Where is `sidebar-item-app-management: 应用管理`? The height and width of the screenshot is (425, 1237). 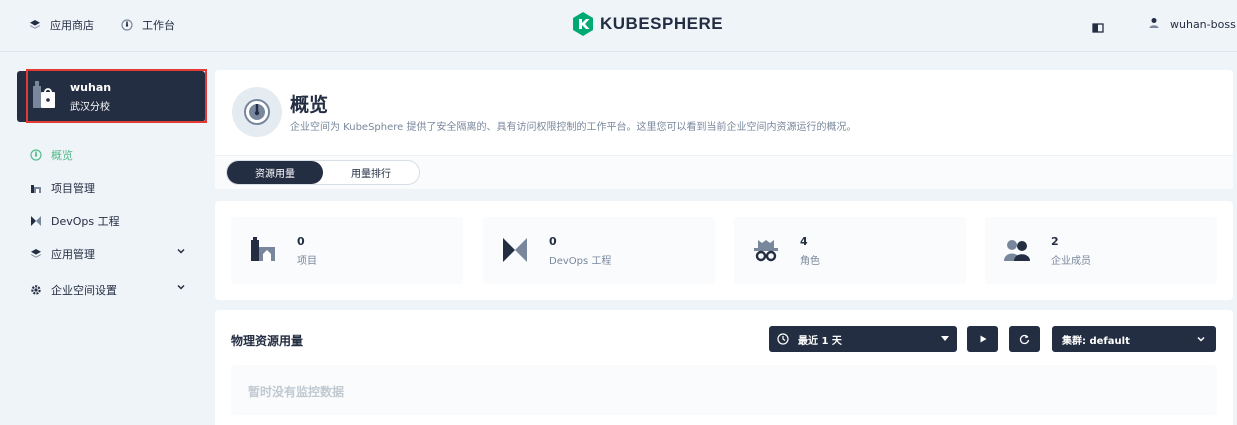
sidebar-item-app-management: 应用管理 is located at coordinates (110, 254).